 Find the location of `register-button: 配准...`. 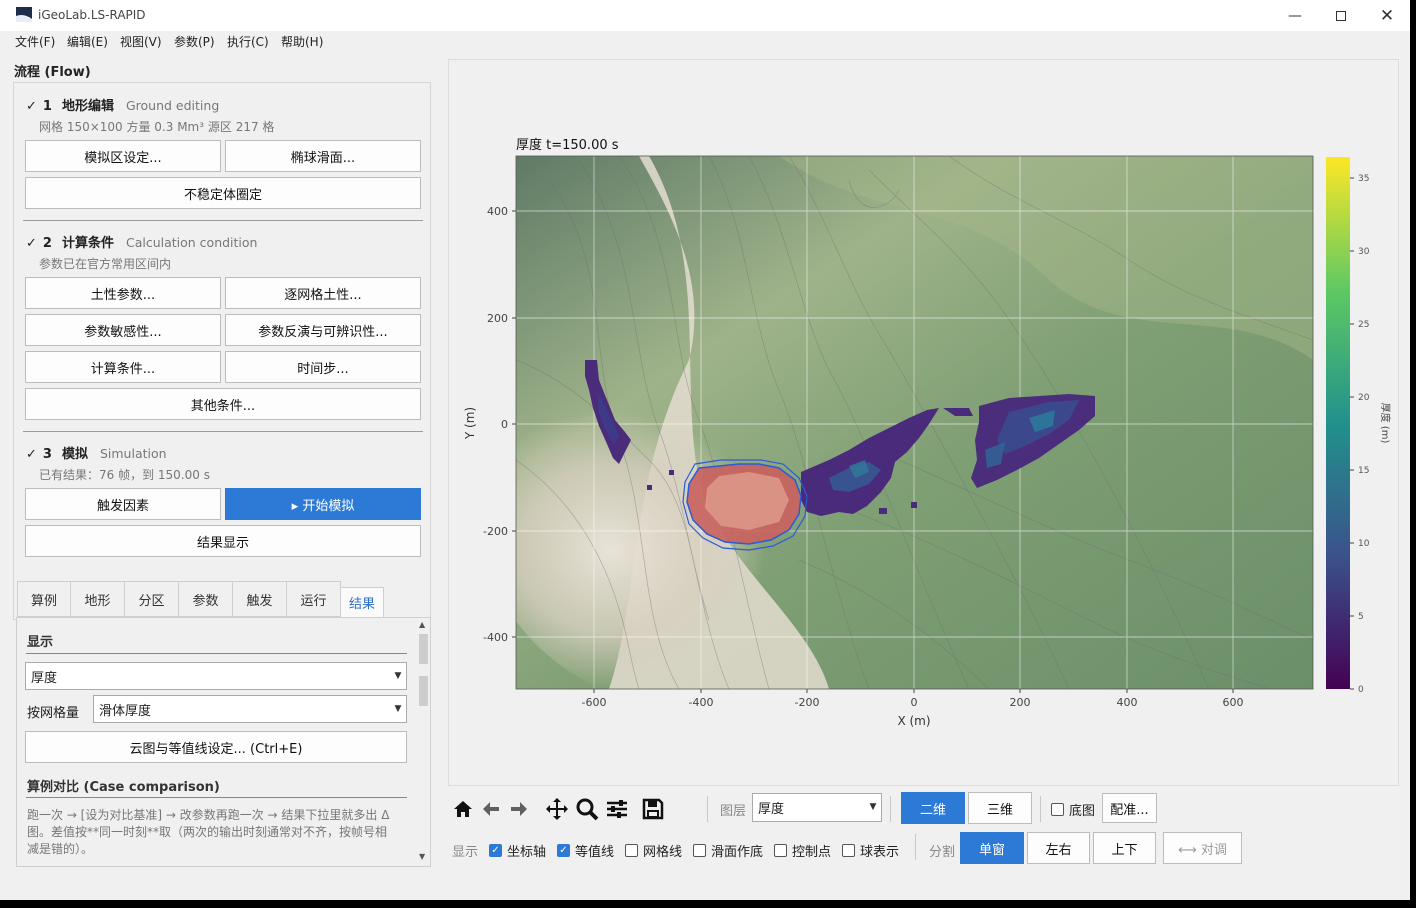

register-button: 配准... is located at coordinates (1129, 808).